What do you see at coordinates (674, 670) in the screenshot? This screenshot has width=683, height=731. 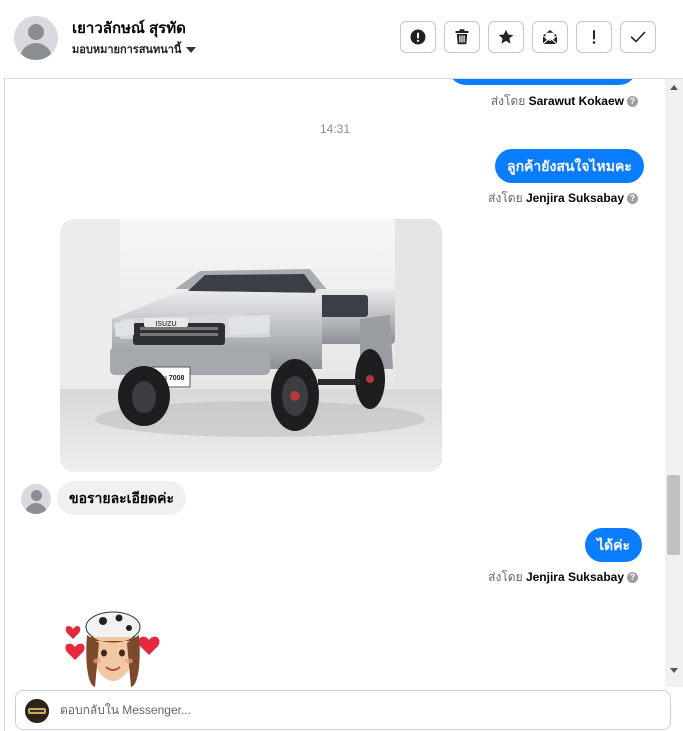 I see `scroll-down-arrow-icon` at bounding box center [674, 670].